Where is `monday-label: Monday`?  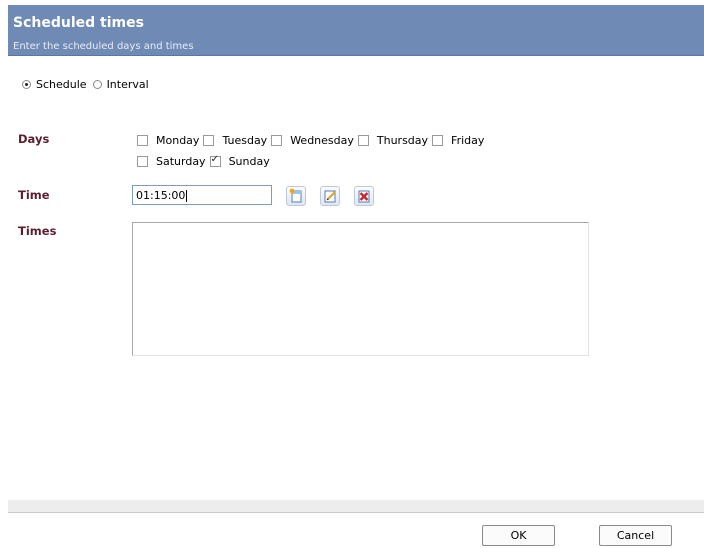
monday-label: Monday is located at coordinates (177, 140).